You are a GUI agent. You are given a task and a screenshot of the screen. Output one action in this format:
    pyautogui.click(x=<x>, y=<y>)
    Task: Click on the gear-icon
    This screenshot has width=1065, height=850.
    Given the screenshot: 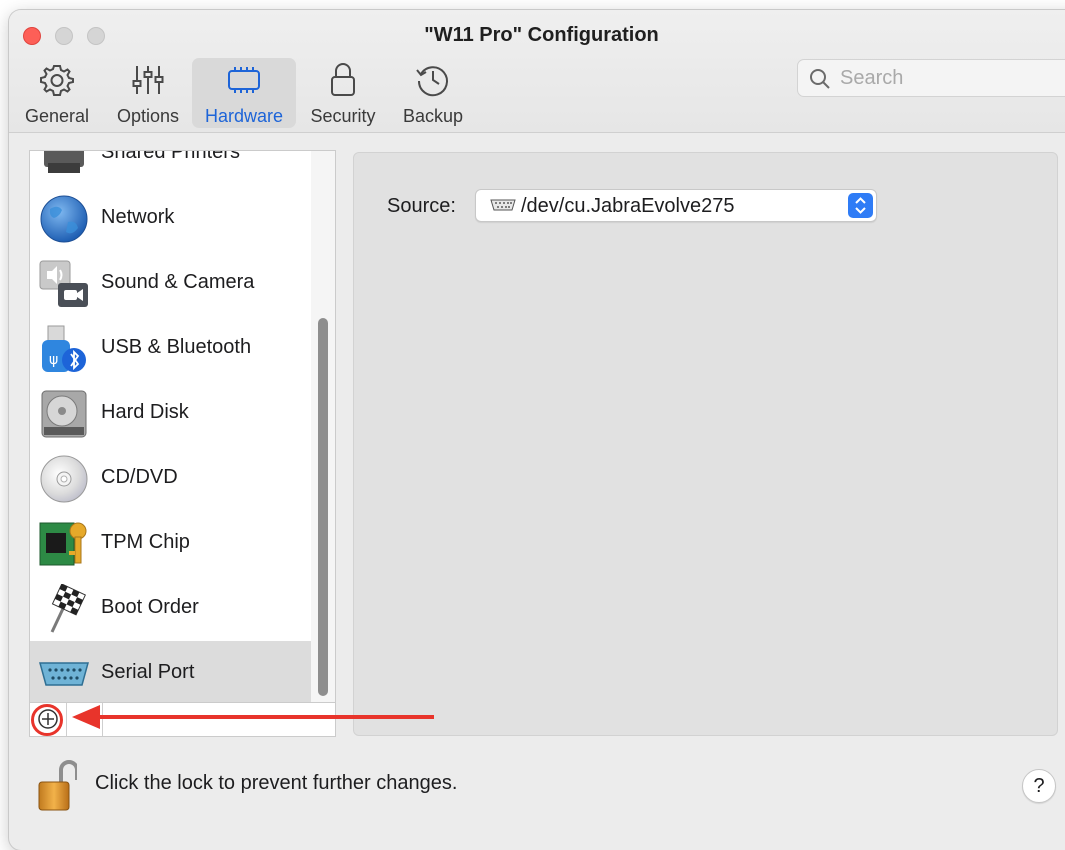 What is the action you would take?
    pyautogui.click(x=57, y=80)
    